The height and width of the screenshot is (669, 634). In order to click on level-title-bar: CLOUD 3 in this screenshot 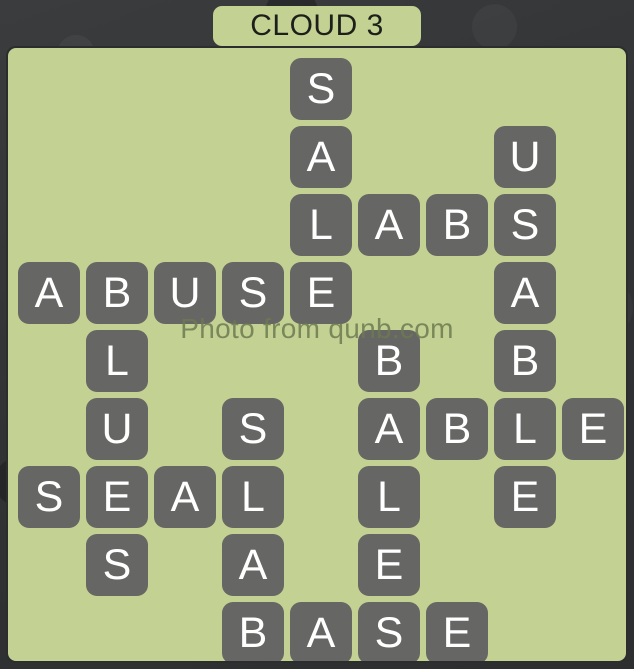, I will do `click(317, 26)`.